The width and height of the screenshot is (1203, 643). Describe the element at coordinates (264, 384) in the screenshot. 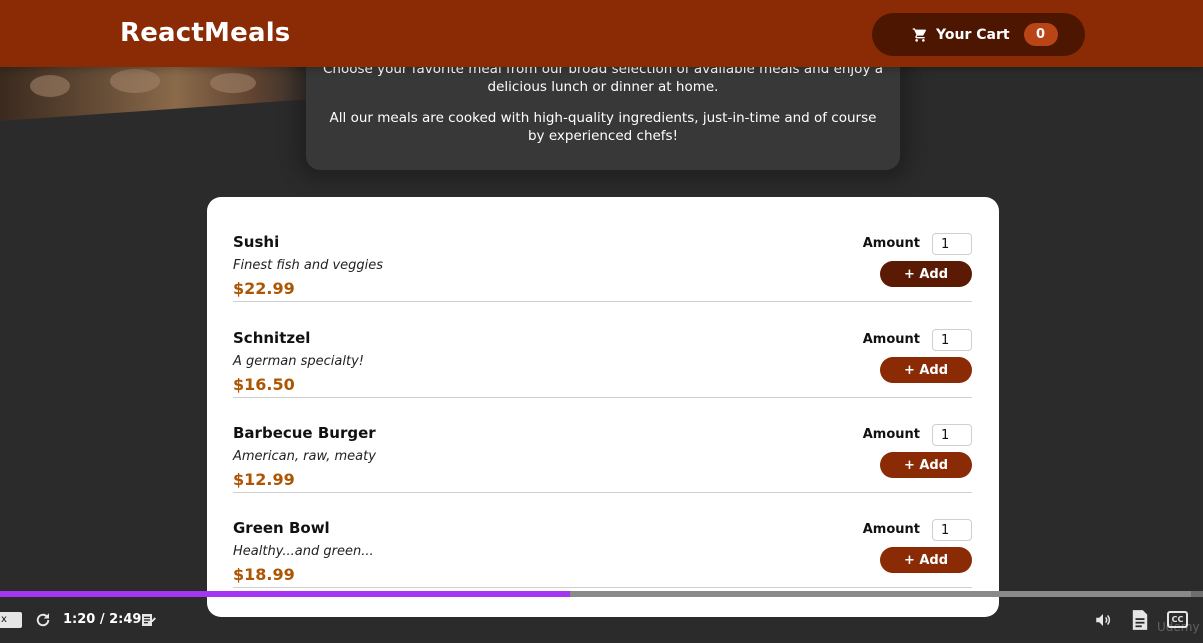

I see `meal-price: $16.50` at that location.